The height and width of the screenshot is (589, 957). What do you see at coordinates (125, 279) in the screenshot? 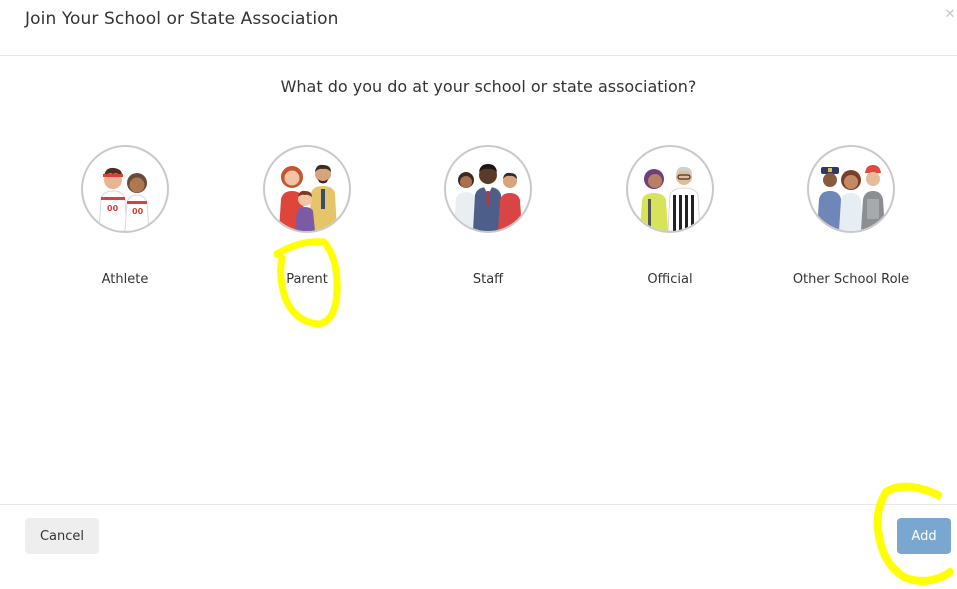
I see `role-label-athlete: Athlete` at bounding box center [125, 279].